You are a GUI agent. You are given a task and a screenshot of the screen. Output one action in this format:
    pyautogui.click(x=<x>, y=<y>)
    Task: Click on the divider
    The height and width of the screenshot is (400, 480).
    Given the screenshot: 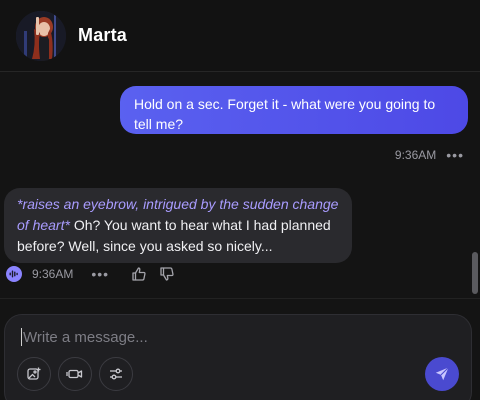 What is the action you would take?
    pyautogui.click(x=240, y=298)
    